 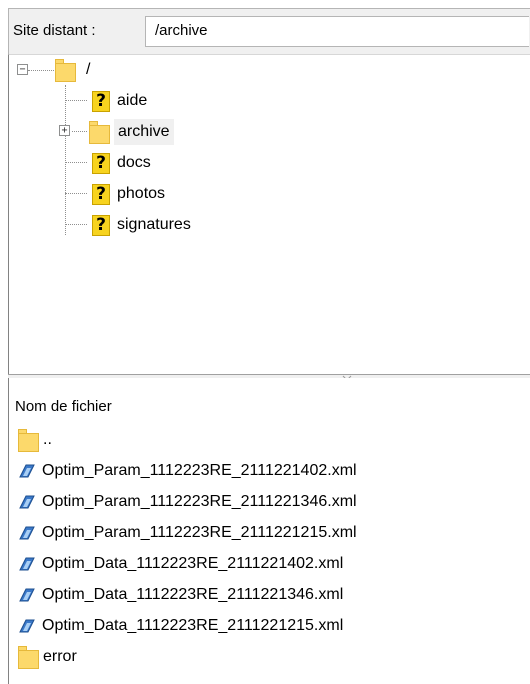 I want to click on file-name: Optim_Param_1112223RE_2111221215.xml, so click(x=199, y=532).